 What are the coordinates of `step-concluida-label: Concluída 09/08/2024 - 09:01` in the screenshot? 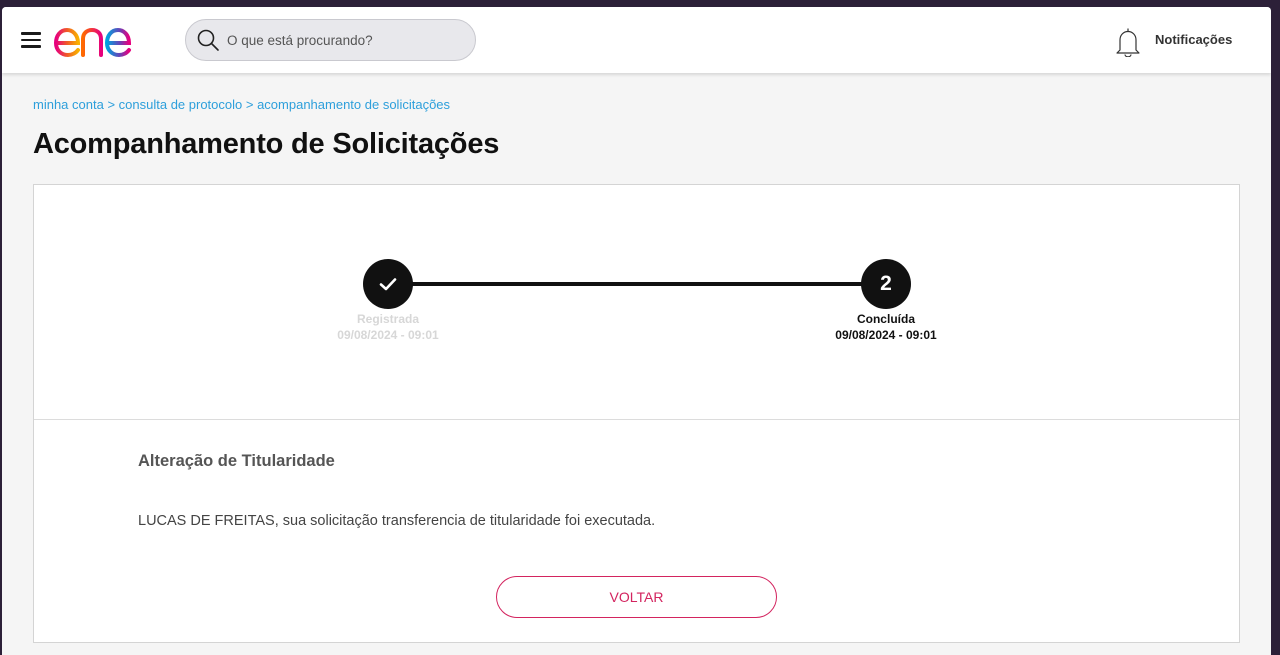 It's located at (886, 327).